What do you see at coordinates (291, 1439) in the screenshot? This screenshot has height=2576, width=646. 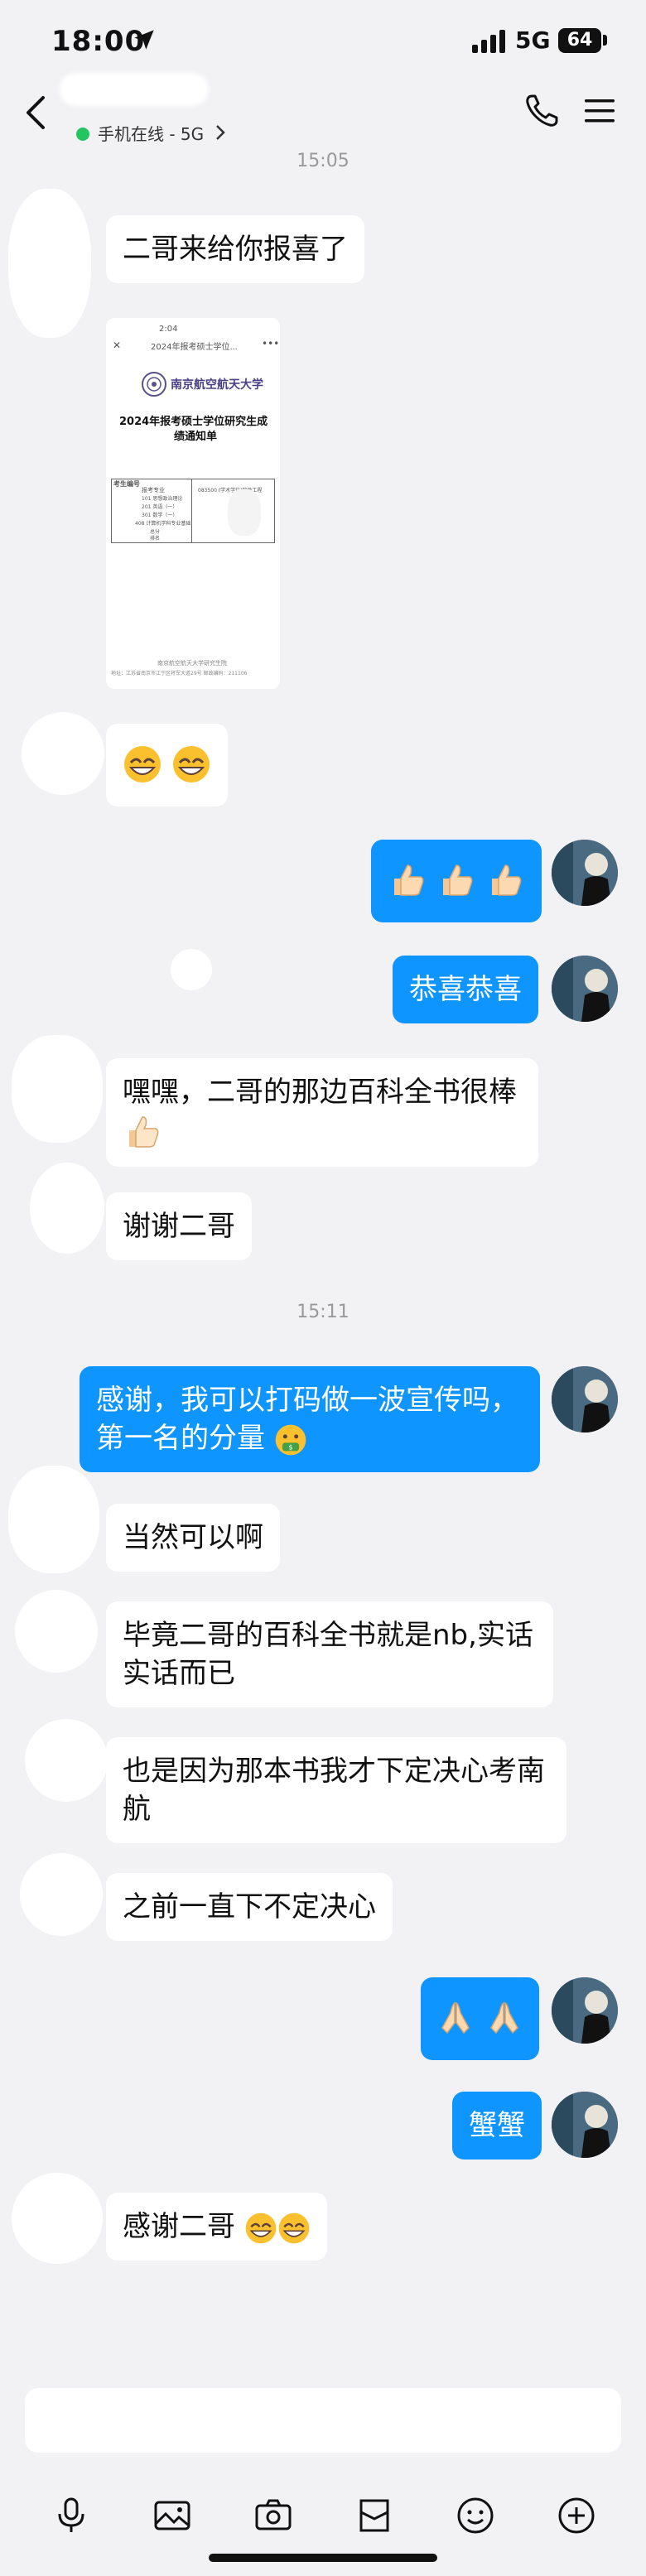 I see `money-mouth-emoji: $` at bounding box center [291, 1439].